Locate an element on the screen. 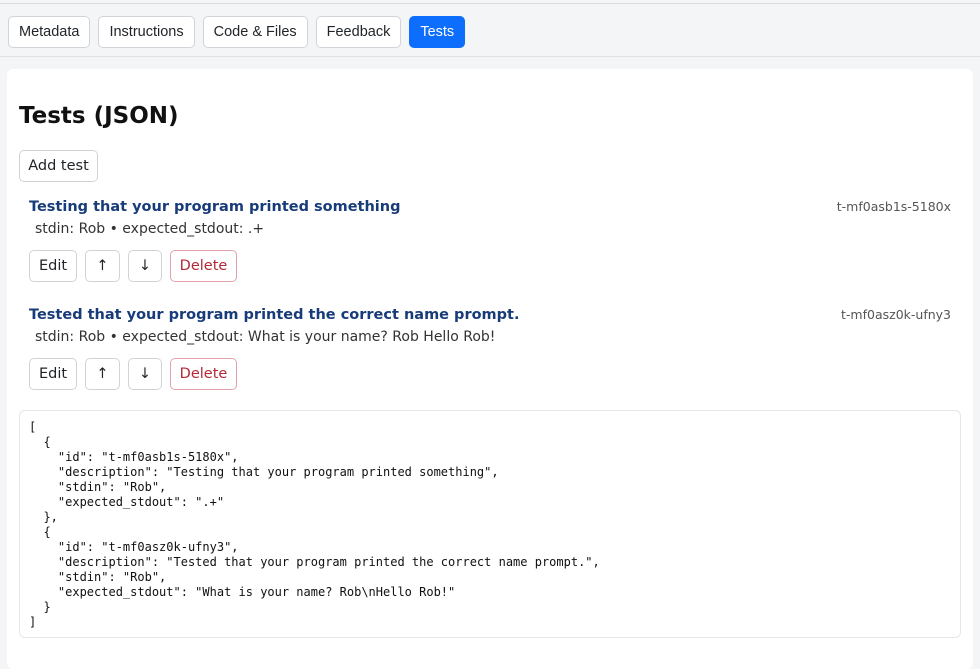 Image resolution: width=980 pixels, height=669 pixels. page-title: Tests (JSON) is located at coordinates (99, 116).